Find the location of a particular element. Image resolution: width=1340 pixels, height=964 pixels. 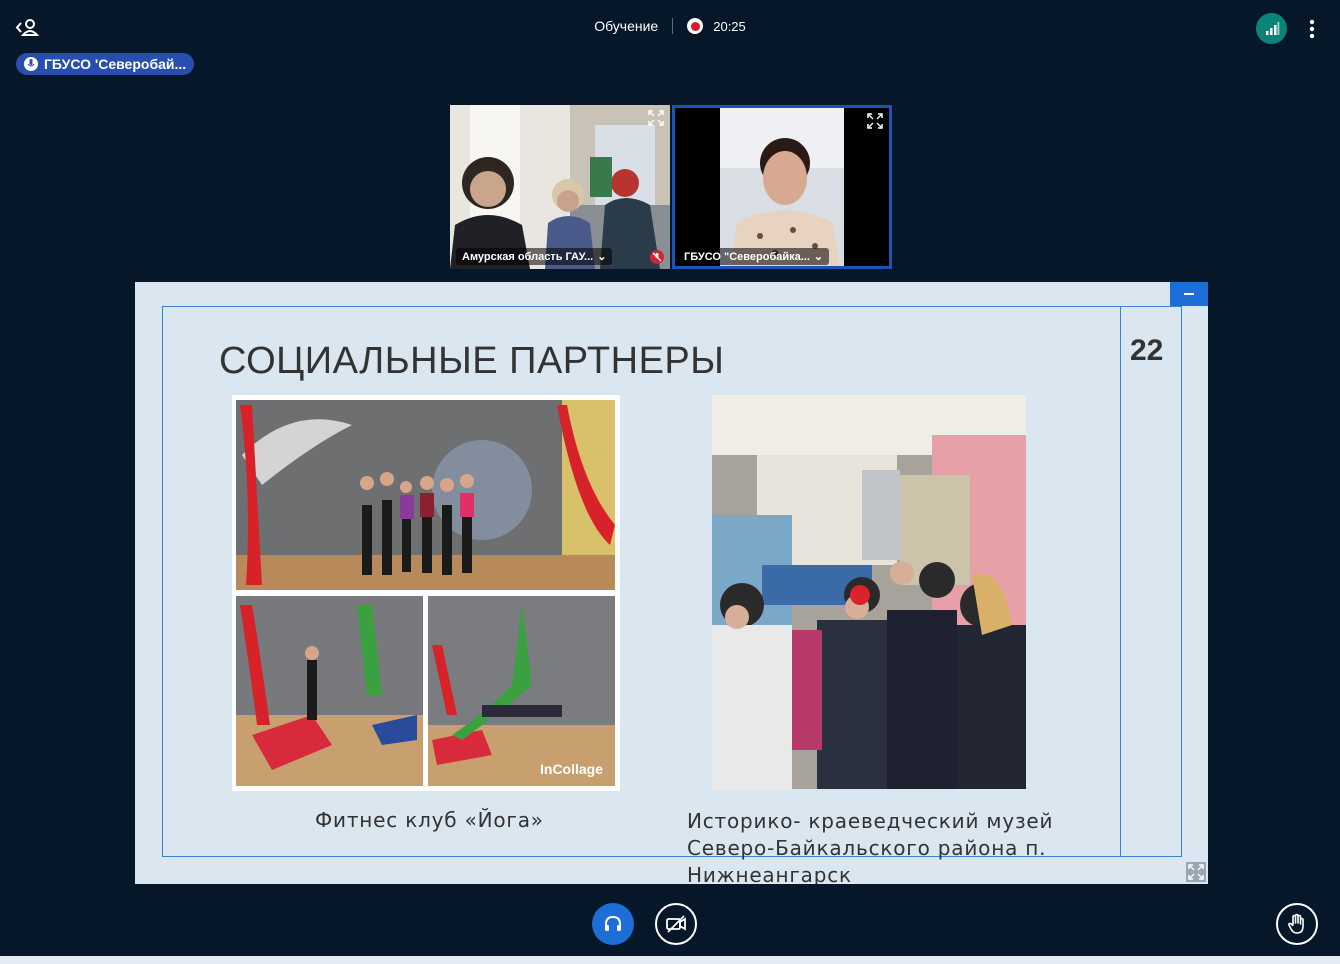

camera-button is located at coordinates (676, 924).